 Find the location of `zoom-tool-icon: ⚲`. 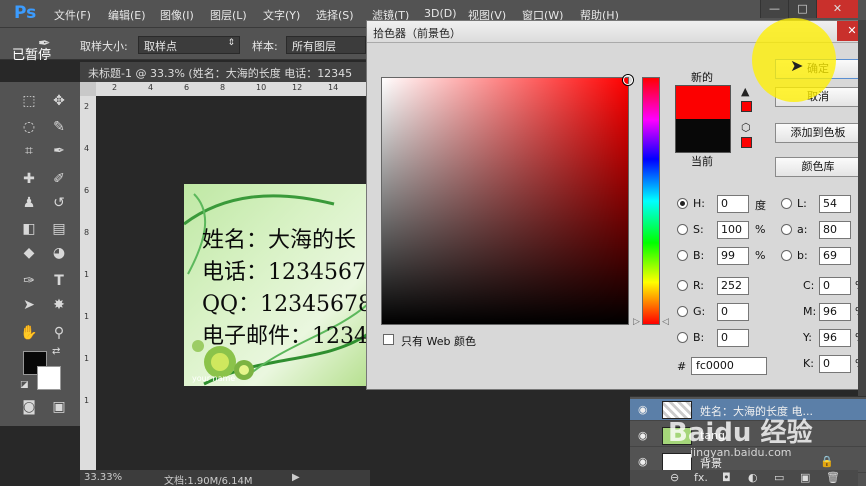

zoom-tool-icon: ⚲ is located at coordinates (59, 333).